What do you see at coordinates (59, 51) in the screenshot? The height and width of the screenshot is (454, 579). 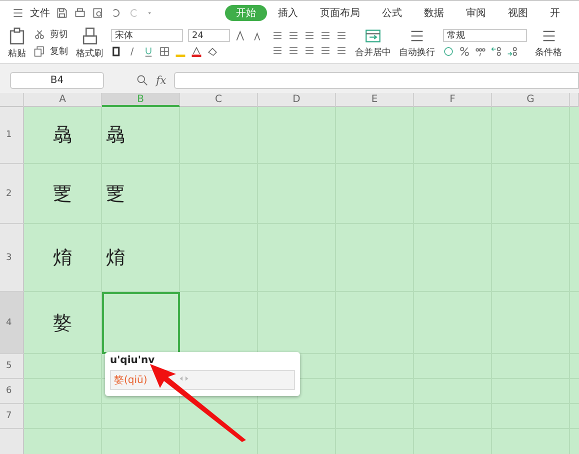 I see `copy-button: 复制` at bounding box center [59, 51].